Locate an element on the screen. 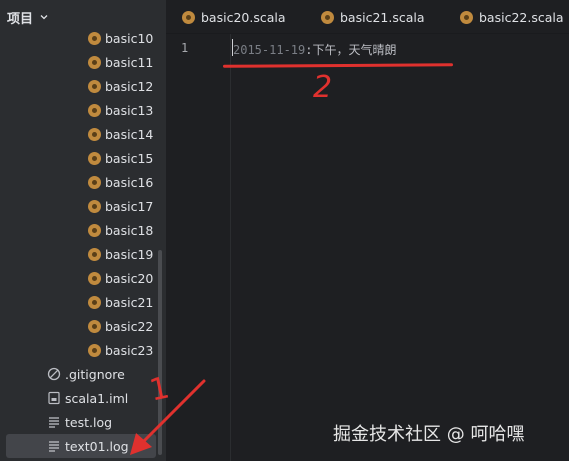 The width and height of the screenshot is (569, 461). tree-item-basic12: basic12 is located at coordinates (83, 86).